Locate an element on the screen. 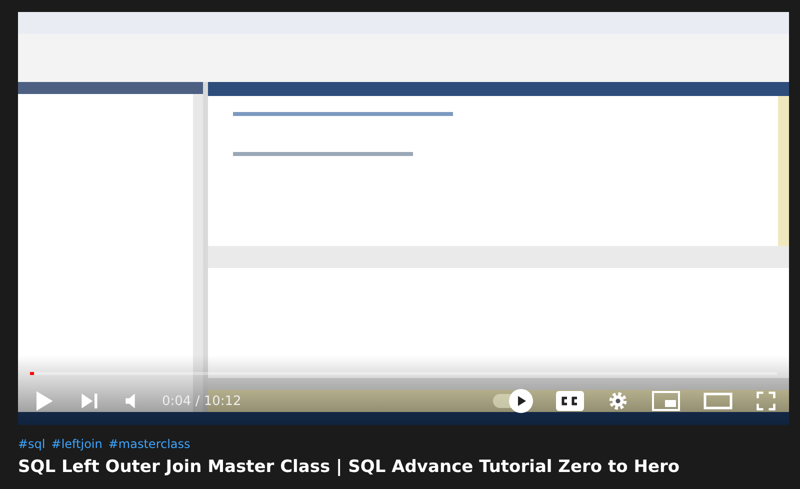  captions-icon is located at coordinates (570, 401).